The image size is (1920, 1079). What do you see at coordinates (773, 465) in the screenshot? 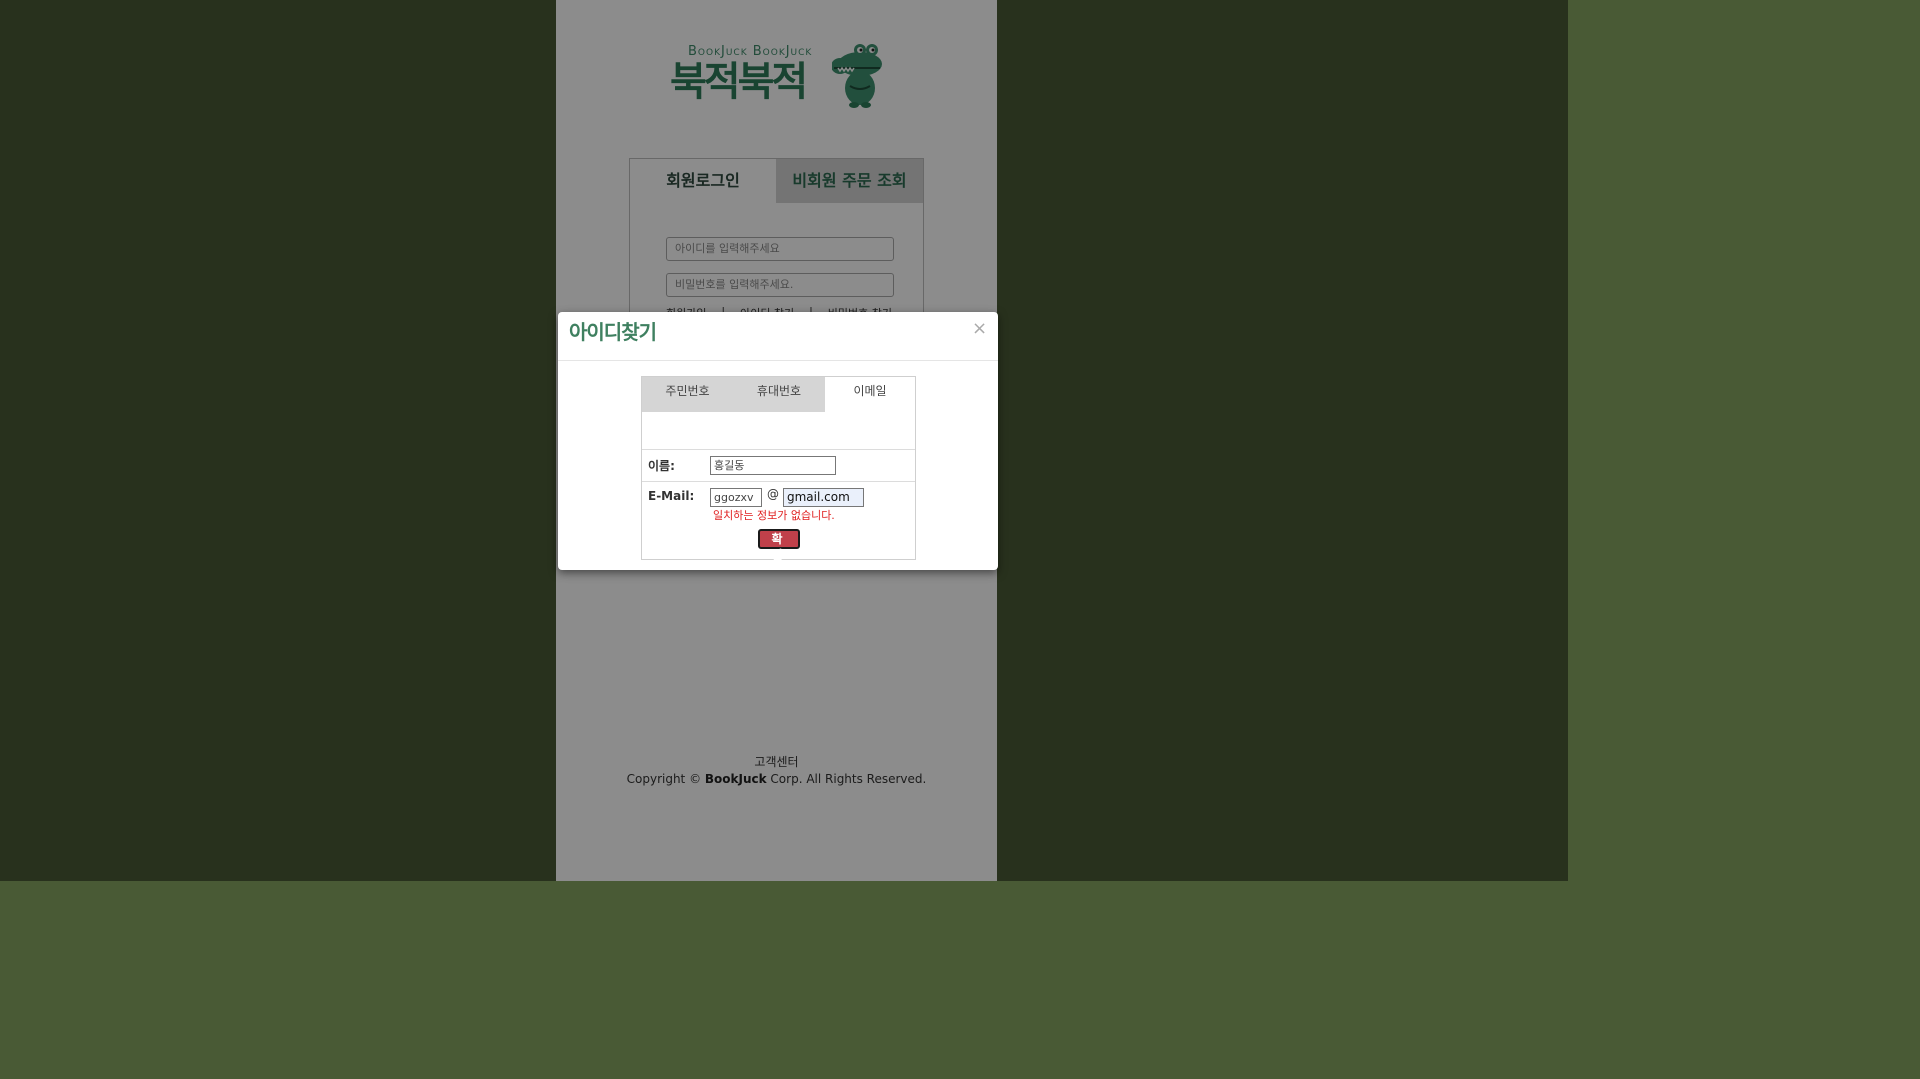
I see `name-input: 홍길동` at bounding box center [773, 465].